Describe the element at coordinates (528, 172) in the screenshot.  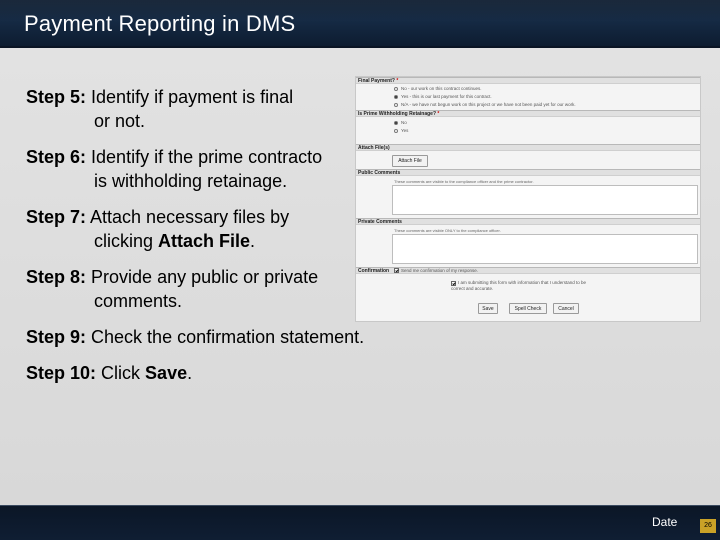
I see `public-comments-header: Public Comments` at that location.